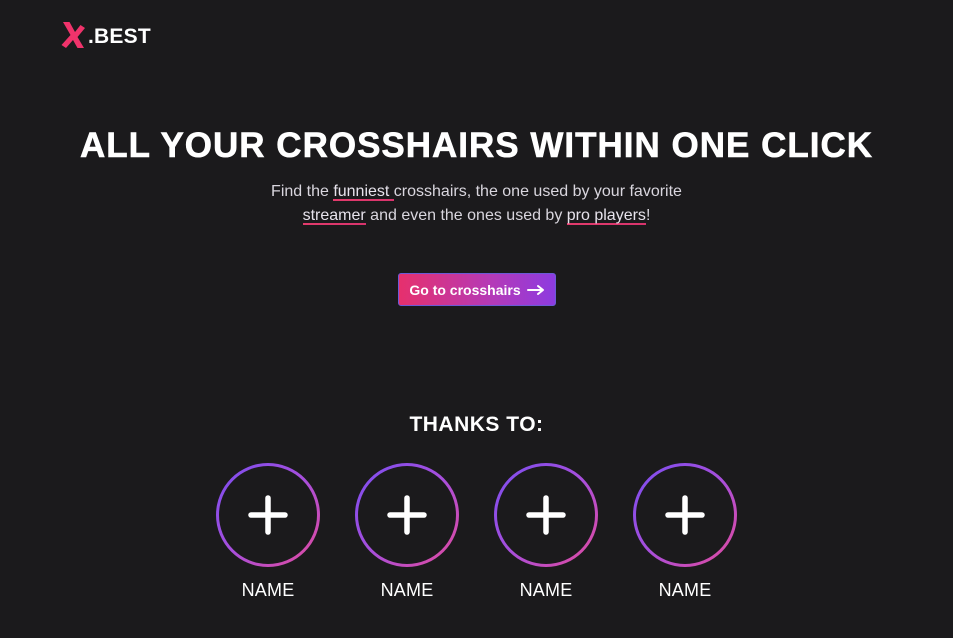  Describe the element at coordinates (606, 216) in the screenshot. I see `pro-players-link: pro players` at that location.